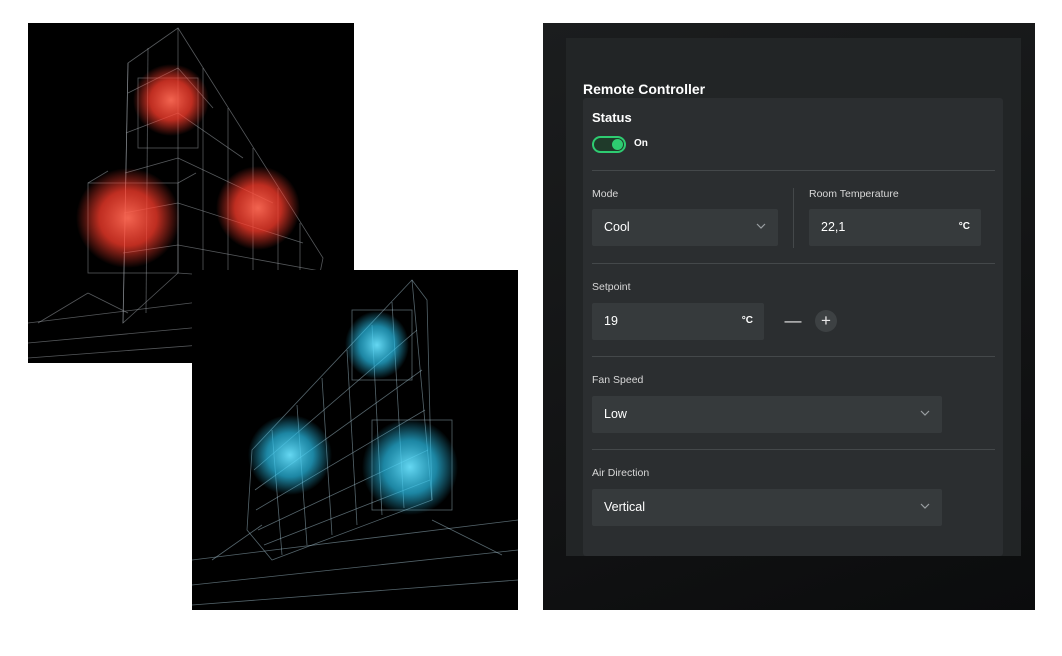 This screenshot has height=656, width=1062. What do you see at coordinates (609, 144) in the screenshot?
I see `power-toggle` at bounding box center [609, 144].